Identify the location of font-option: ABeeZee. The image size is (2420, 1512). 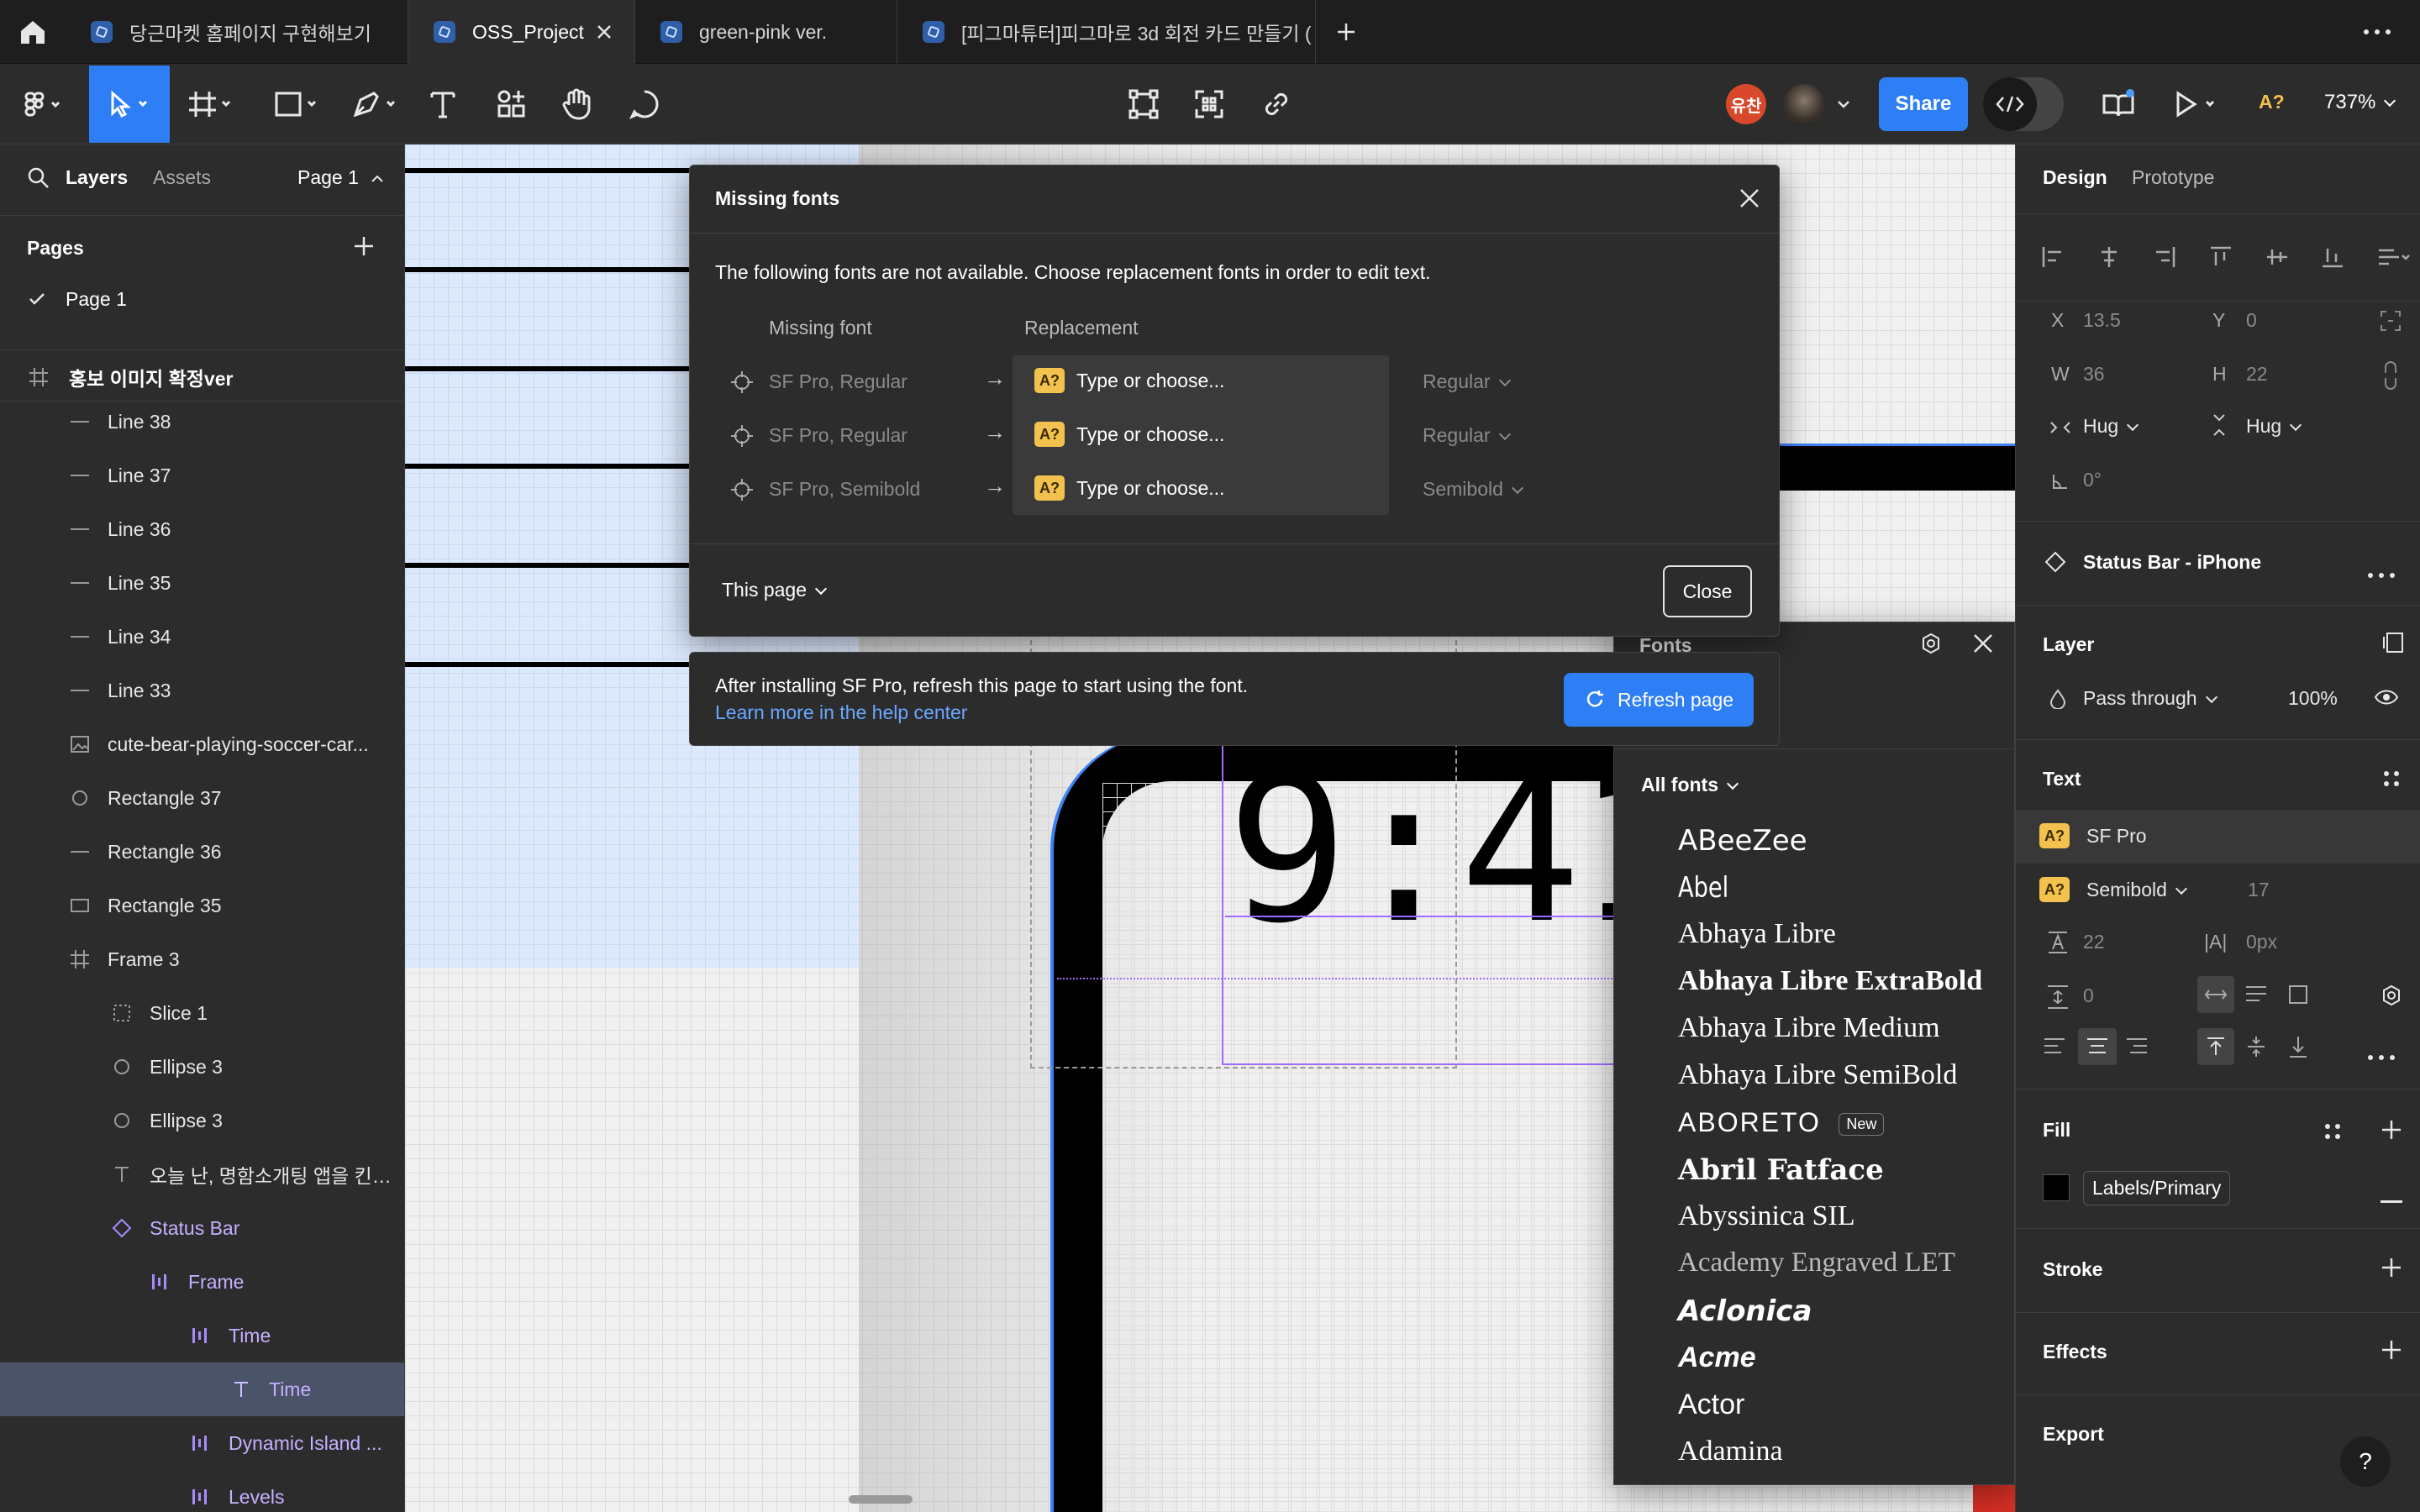
(1742, 841).